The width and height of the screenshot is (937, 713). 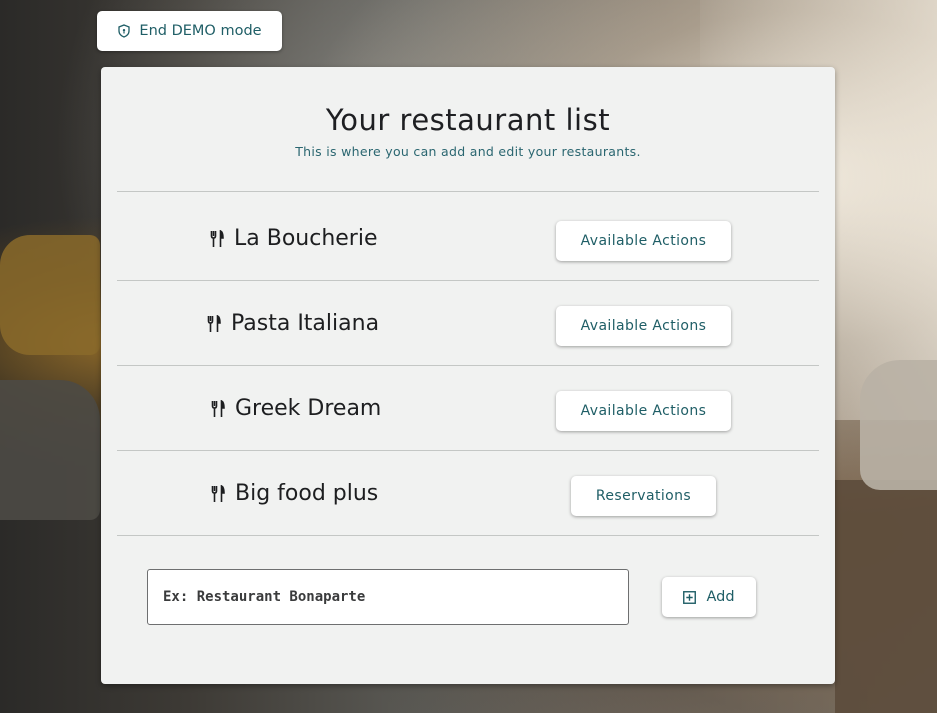 I want to click on background-table, so click(x=50, y=450).